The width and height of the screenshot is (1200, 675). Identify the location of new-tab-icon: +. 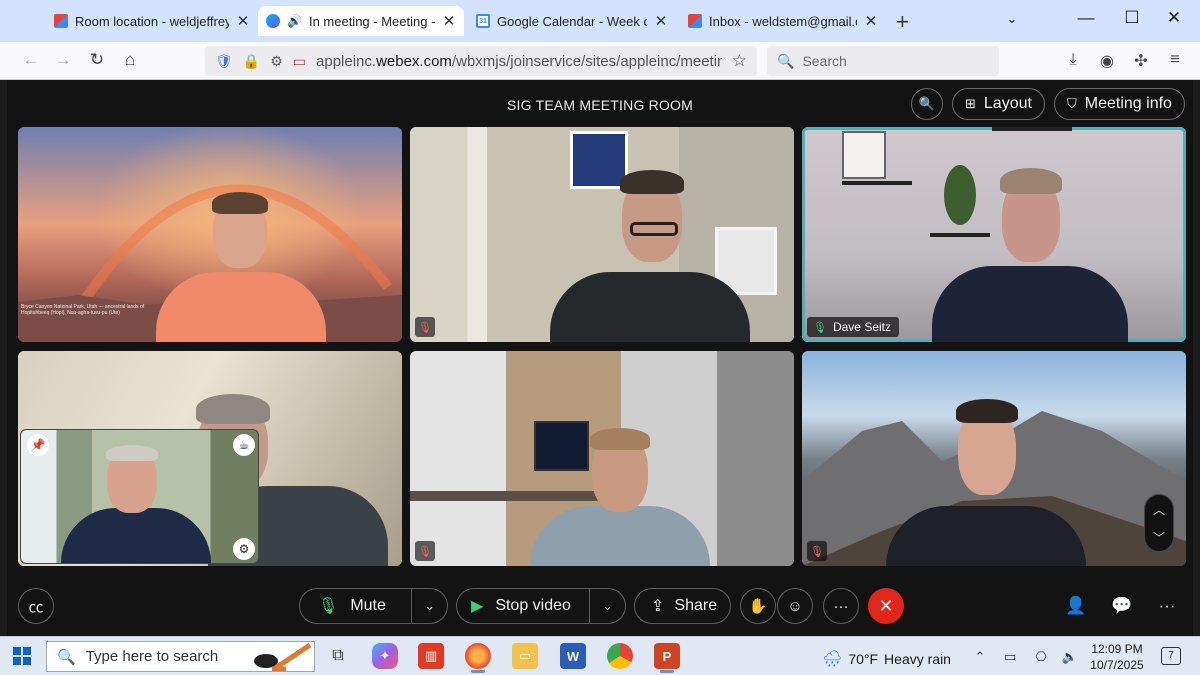
(902, 22).